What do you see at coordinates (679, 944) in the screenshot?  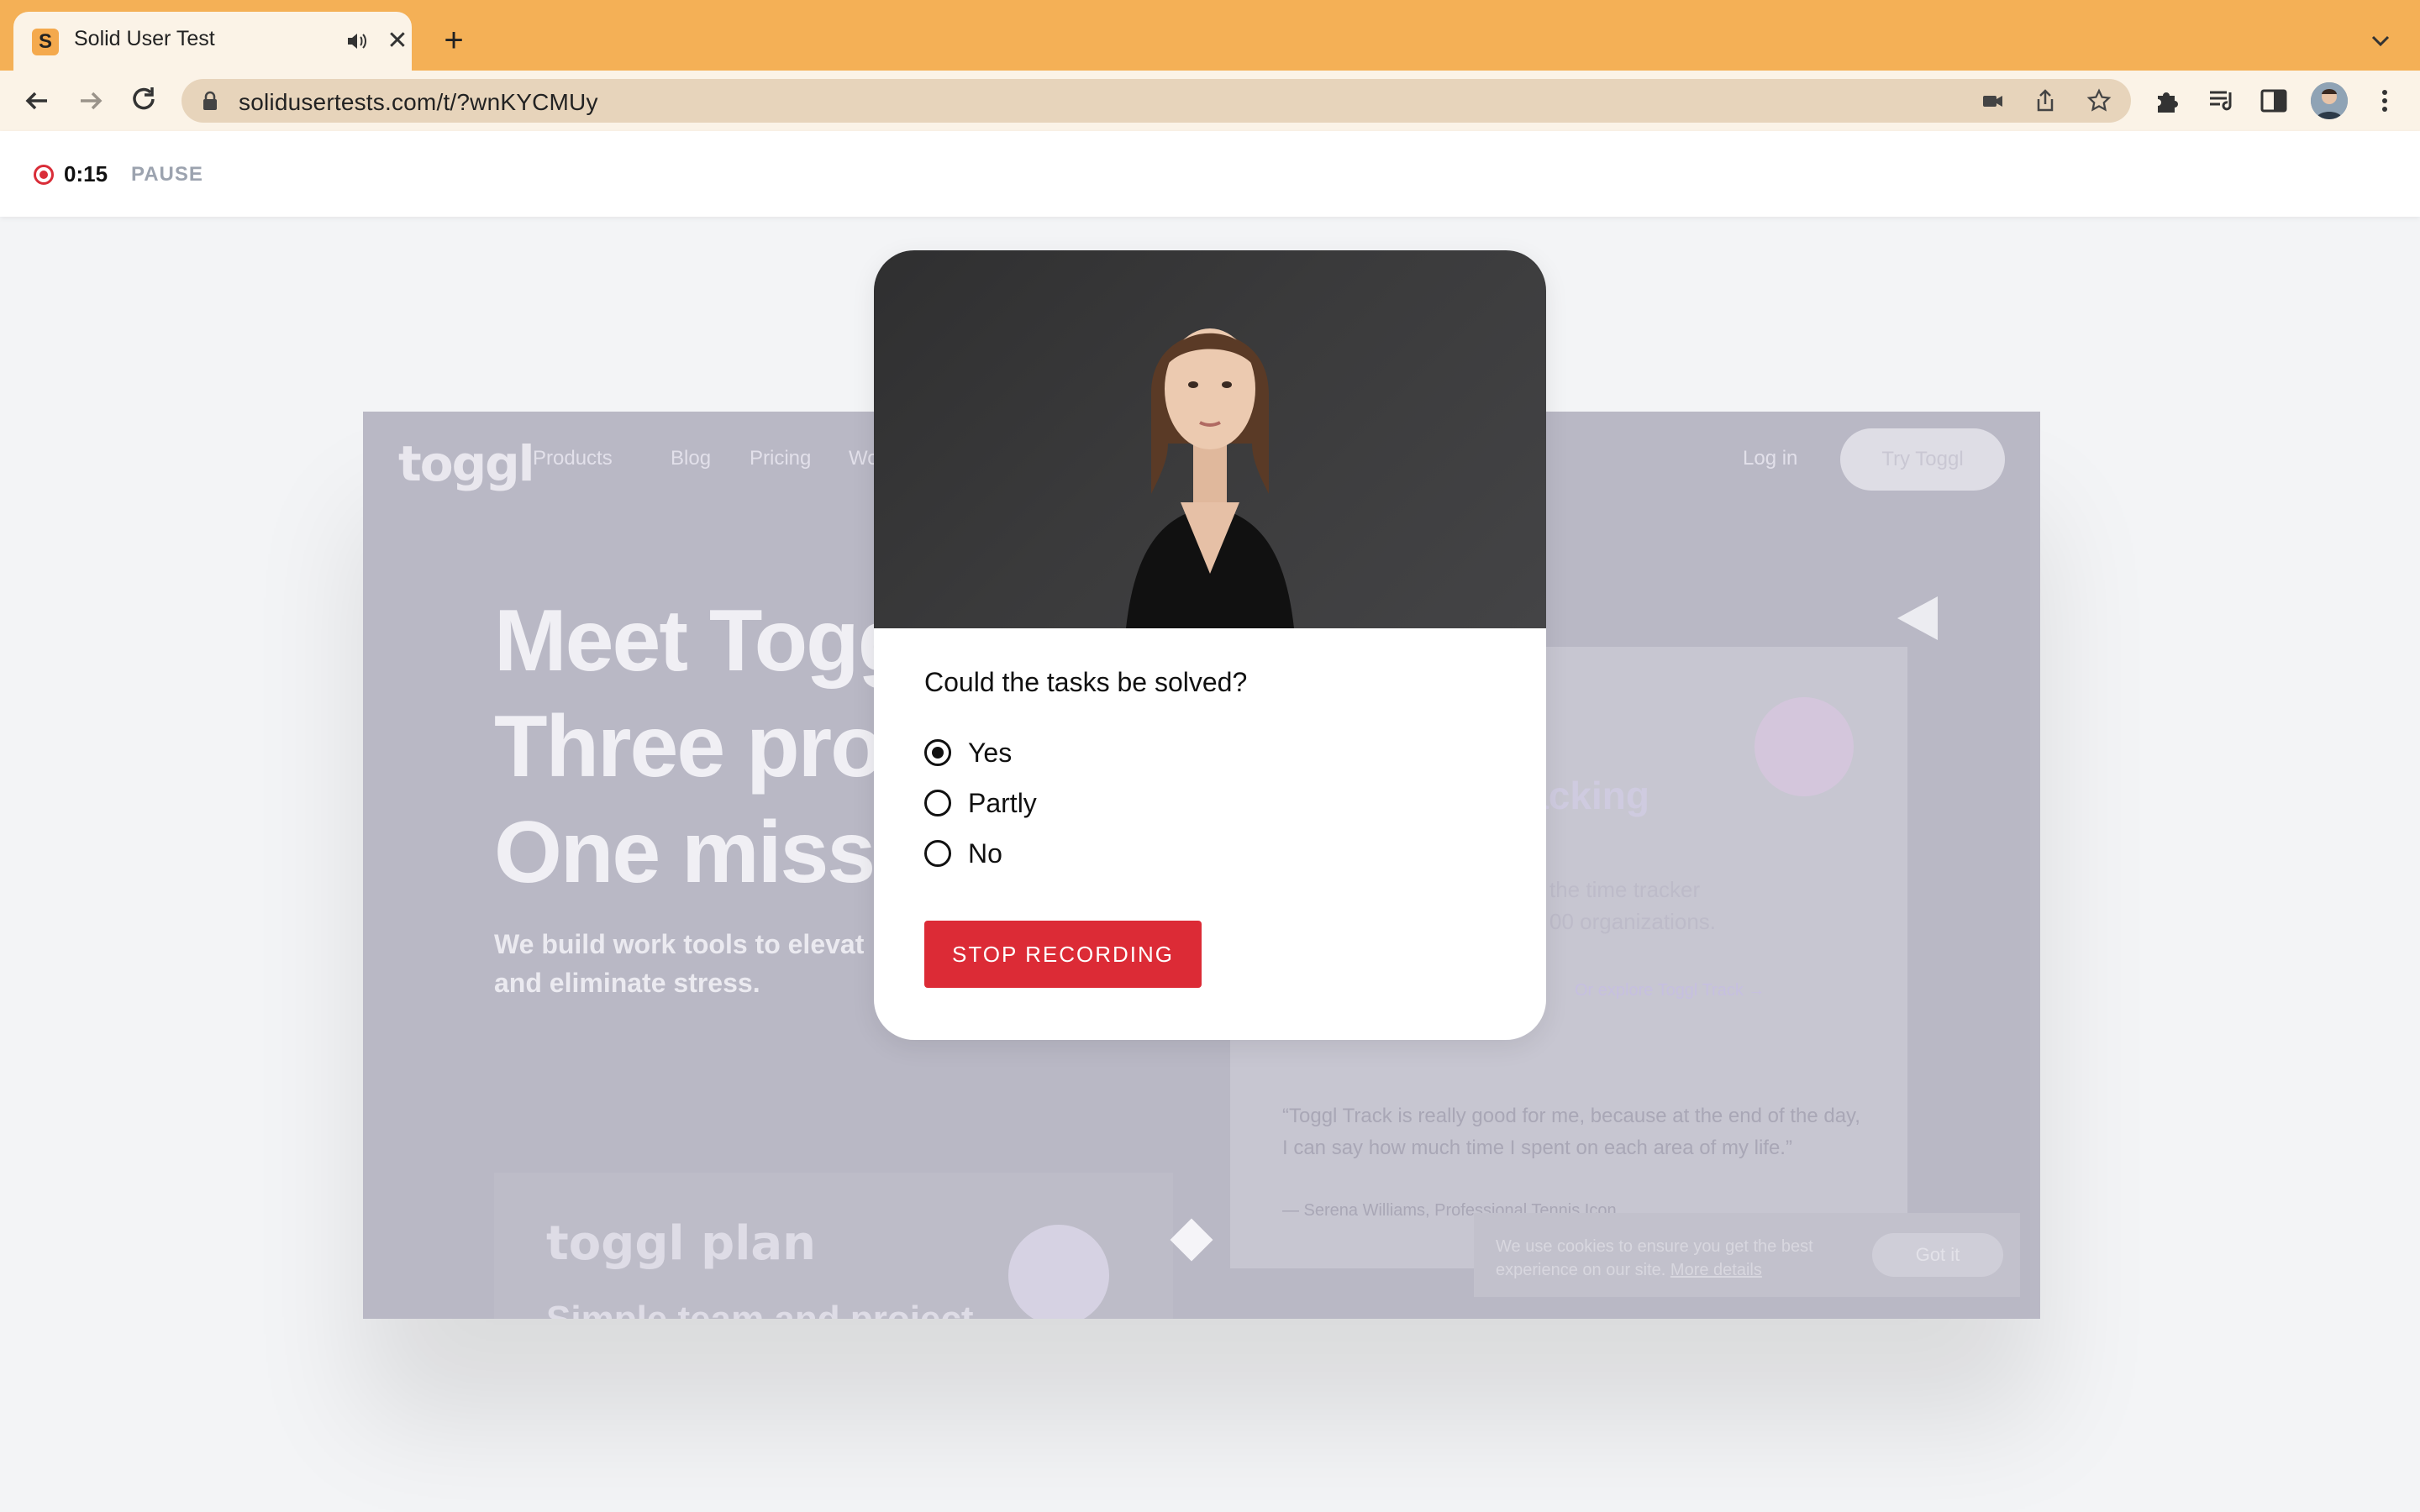 I see `hero-sub-line-1: We build work tools to elevat` at bounding box center [679, 944].